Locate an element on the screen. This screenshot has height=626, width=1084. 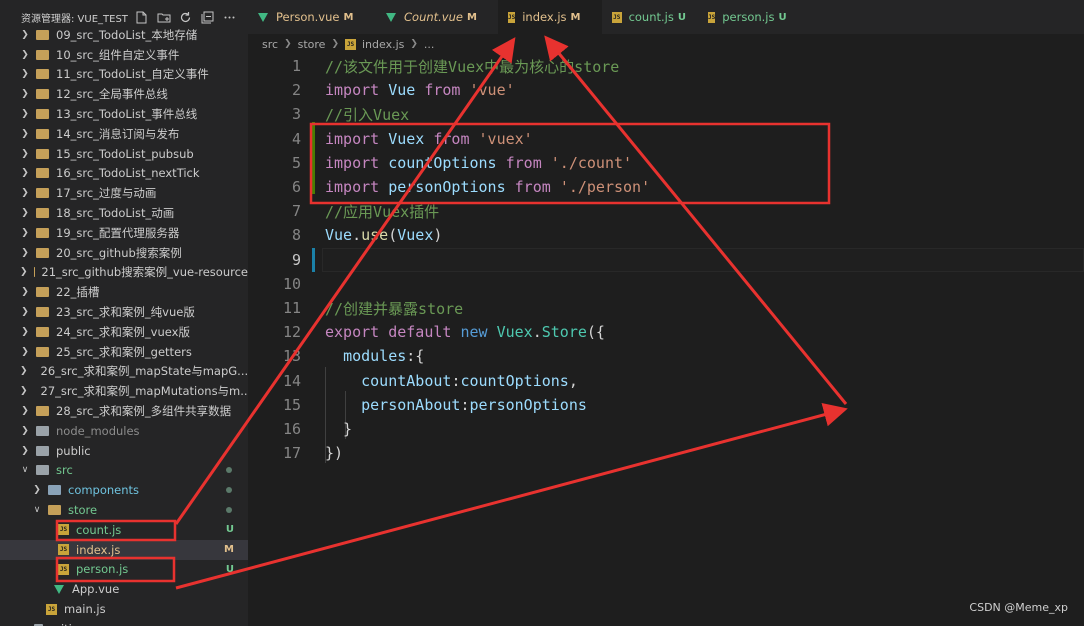
tree-row: JS person.js U is located at coordinates (124, 570).